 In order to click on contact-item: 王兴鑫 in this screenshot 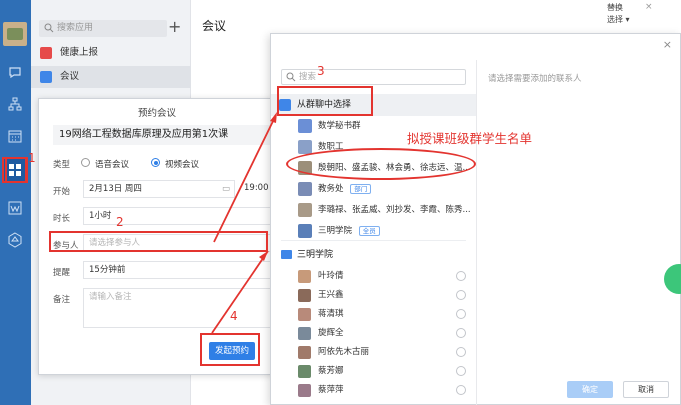, I will do `click(373, 295)`.